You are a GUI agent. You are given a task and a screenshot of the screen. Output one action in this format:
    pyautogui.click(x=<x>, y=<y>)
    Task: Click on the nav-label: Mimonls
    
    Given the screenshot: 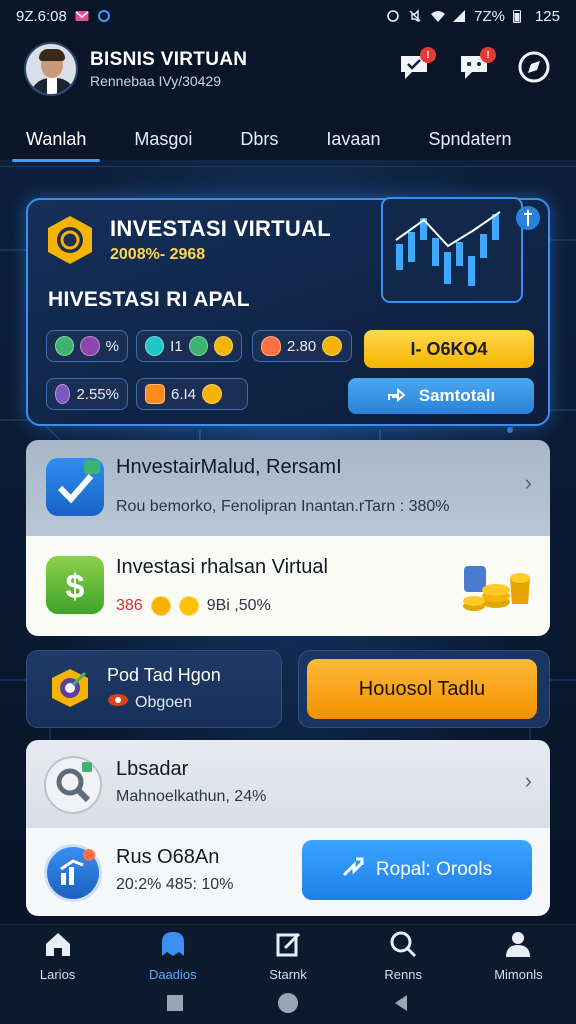 What is the action you would take?
    pyautogui.click(x=518, y=974)
    